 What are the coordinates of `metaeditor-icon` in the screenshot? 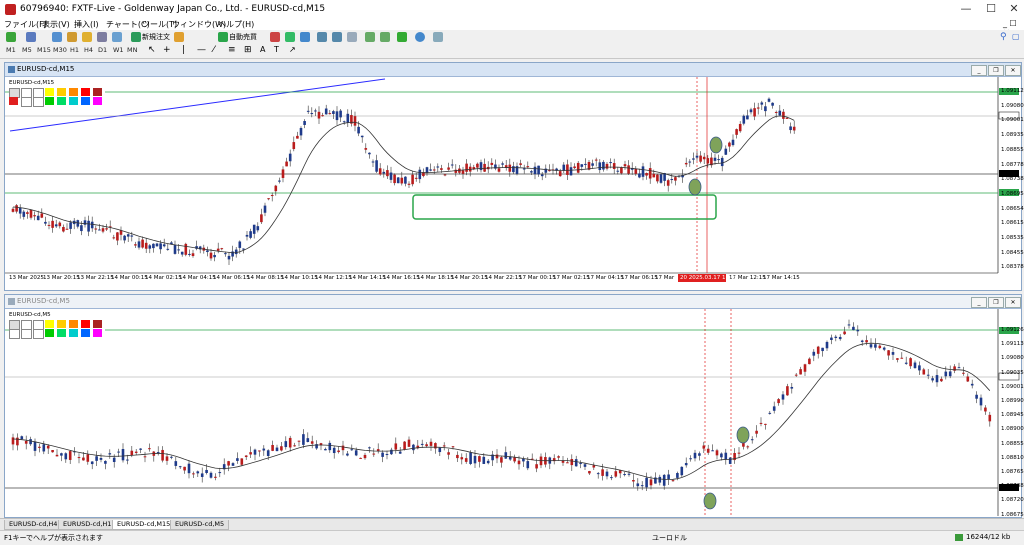 It's located at (179, 37).